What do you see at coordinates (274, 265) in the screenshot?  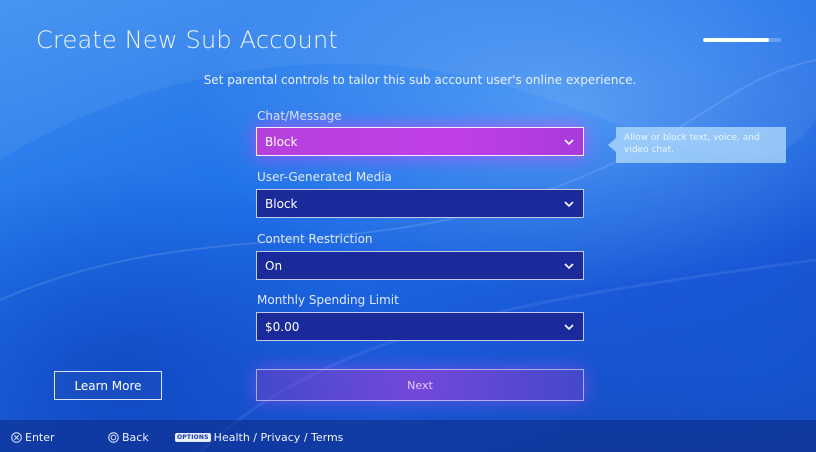 I see `content-restriction-value: On` at bounding box center [274, 265].